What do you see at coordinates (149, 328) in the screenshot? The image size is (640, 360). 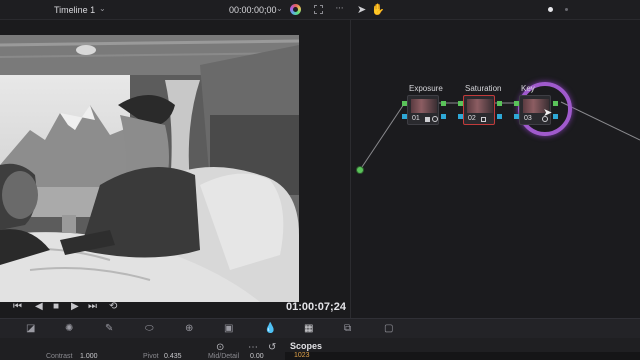 I see `window-icon: ⬭` at bounding box center [149, 328].